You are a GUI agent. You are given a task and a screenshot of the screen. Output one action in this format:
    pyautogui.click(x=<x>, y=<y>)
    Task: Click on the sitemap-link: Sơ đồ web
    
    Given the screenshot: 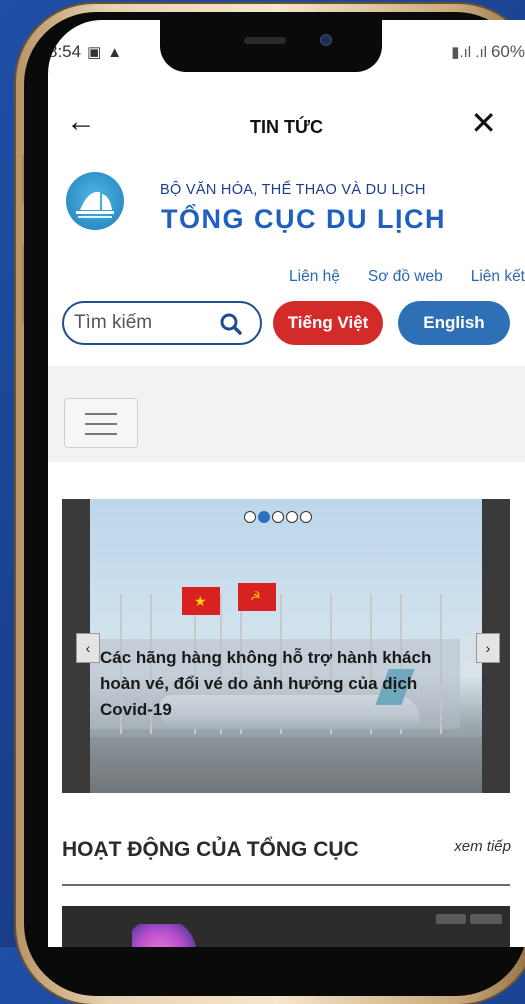 What is the action you would take?
    pyautogui.click(x=405, y=277)
    